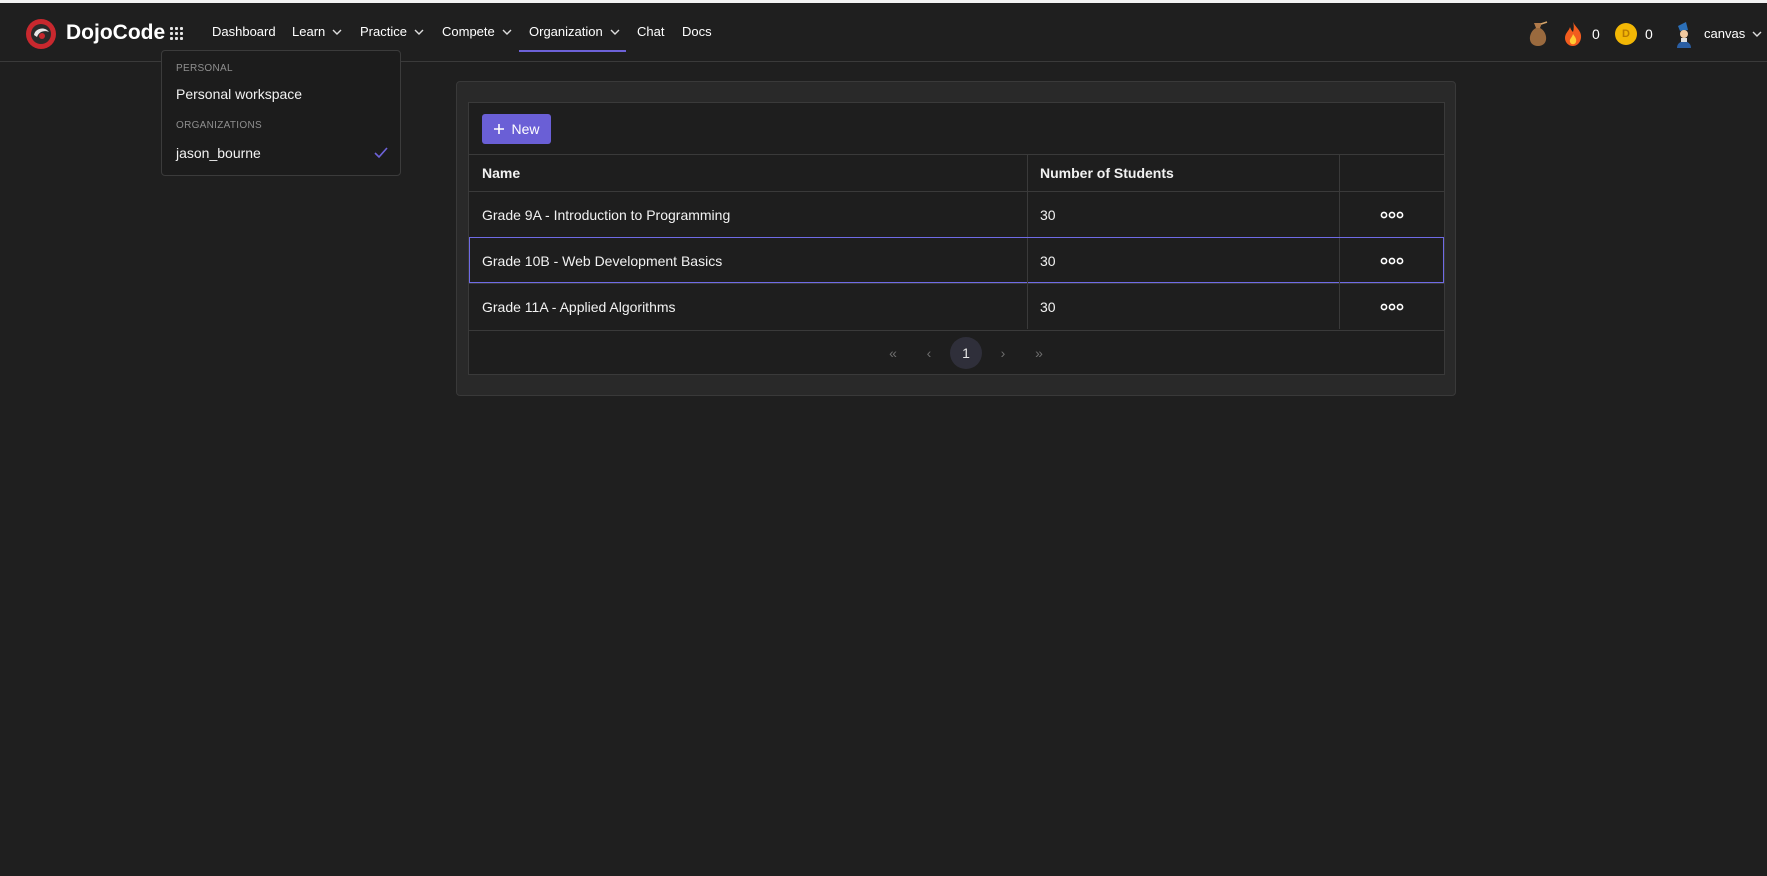 The width and height of the screenshot is (1767, 876). I want to click on new-button-label: New, so click(525, 129).